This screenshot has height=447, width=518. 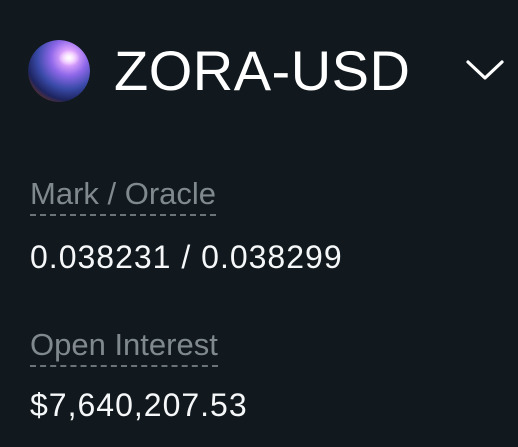 I want to click on mark-oracle-value: 0.038231 / 0.038299, so click(x=186, y=257).